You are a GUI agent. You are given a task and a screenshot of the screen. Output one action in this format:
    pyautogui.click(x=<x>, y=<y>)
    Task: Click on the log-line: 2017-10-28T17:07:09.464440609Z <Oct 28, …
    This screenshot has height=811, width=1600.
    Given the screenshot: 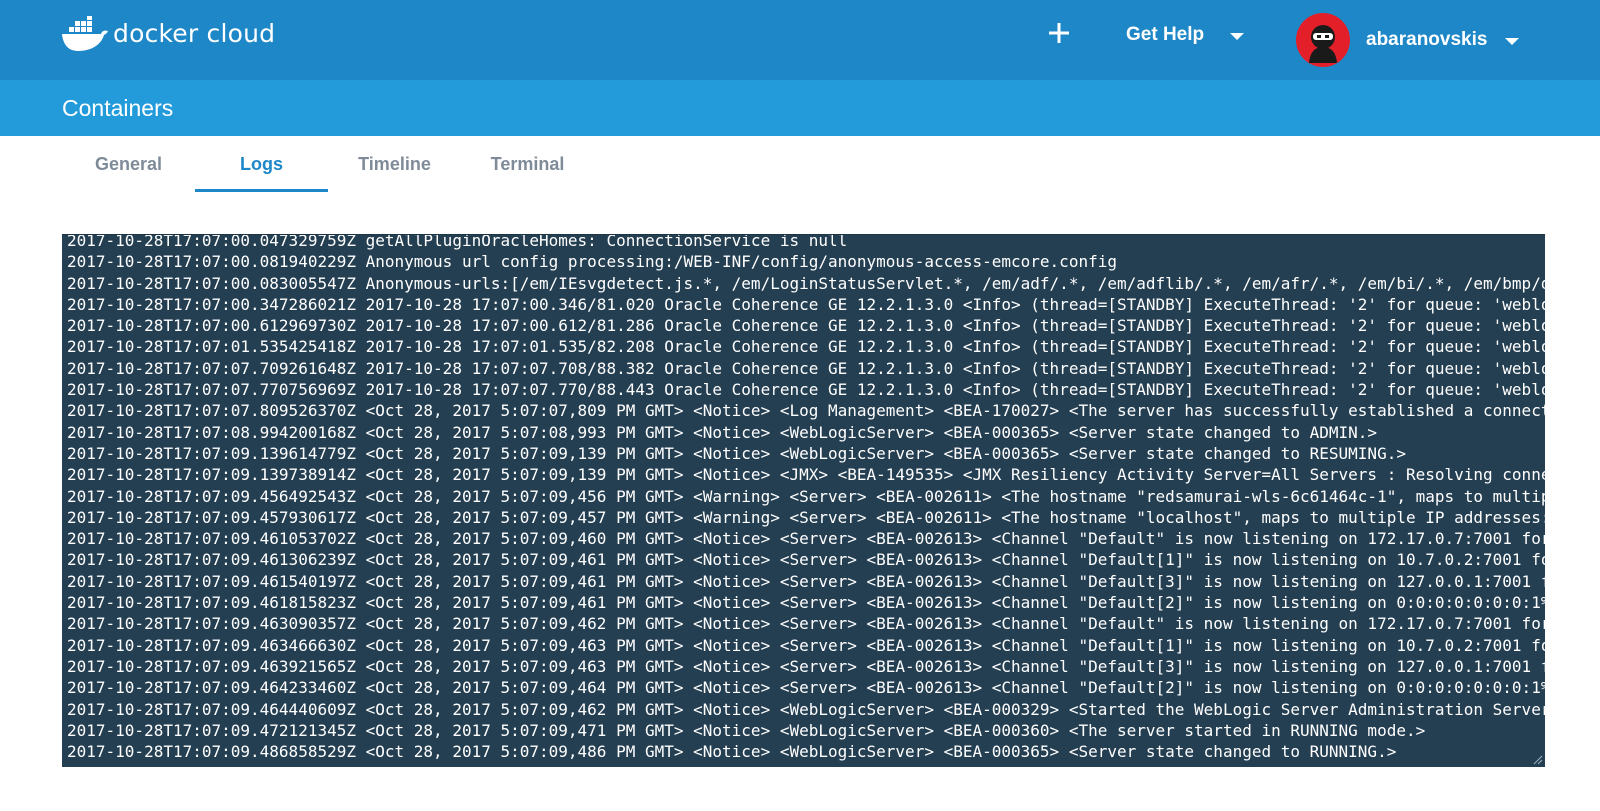 What is the action you would take?
    pyautogui.click(x=806, y=709)
    